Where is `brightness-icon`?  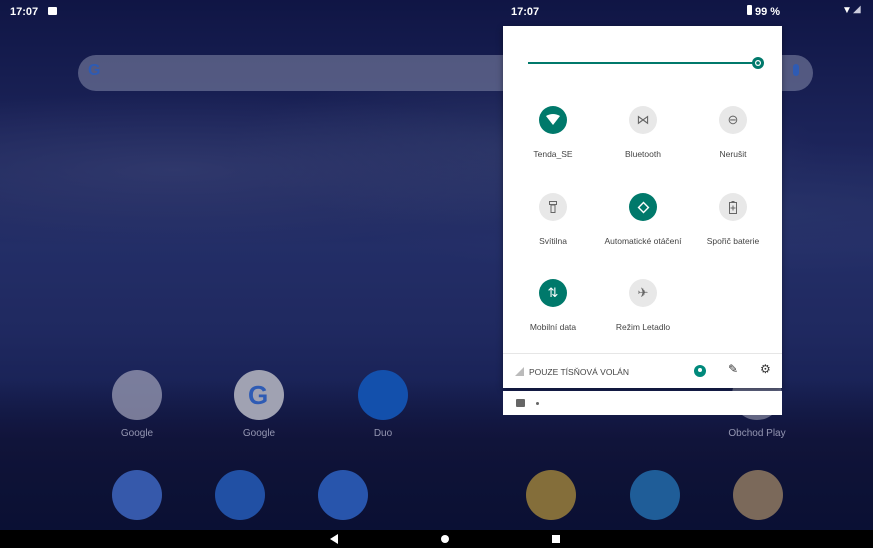 brightness-icon is located at coordinates (758, 63).